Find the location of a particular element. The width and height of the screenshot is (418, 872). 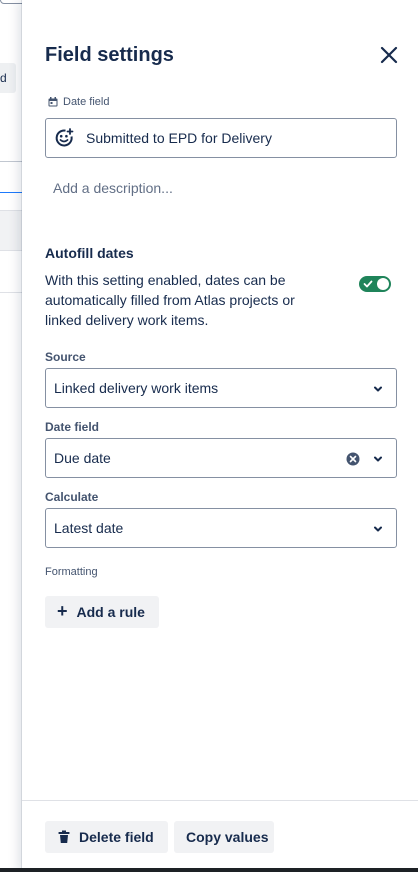

copy-values-label: Copy values is located at coordinates (227, 837).